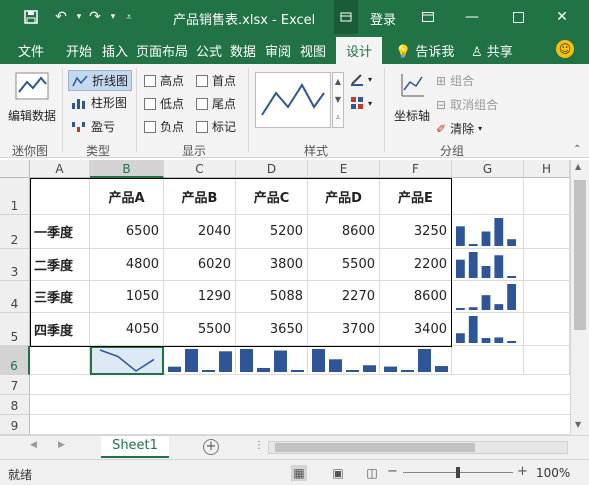  What do you see at coordinates (361, 103) in the screenshot?
I see `marker-color-button: ▾` at bounding box center [361, 103].